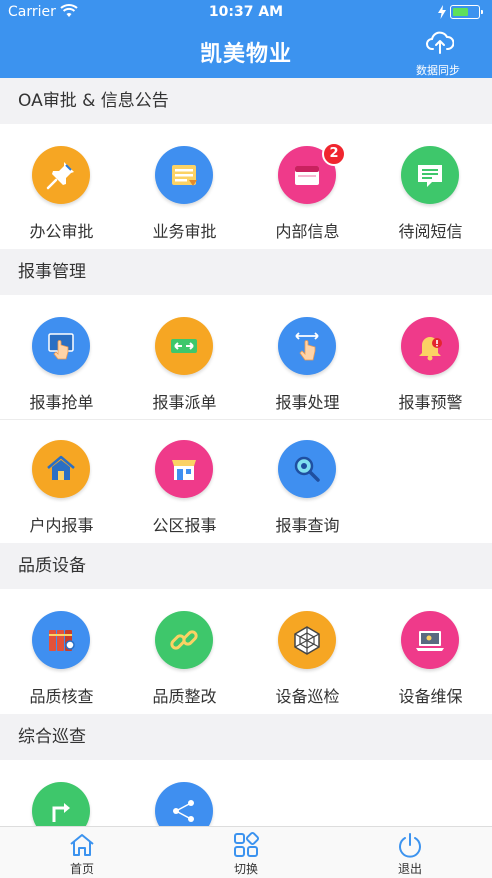 The height and width of the screenshot is (878, 492). What do you see at coordinates (307, 346) in the screenshot?
I see `hand-swipe-icon` at bounding box center [307, 346].